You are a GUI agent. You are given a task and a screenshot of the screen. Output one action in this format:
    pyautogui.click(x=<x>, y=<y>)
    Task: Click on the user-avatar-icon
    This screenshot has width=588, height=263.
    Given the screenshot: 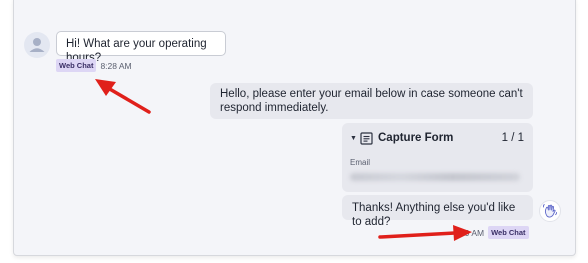 What is the action you would take?
    pyautogui.click(x=37, y=45)
    